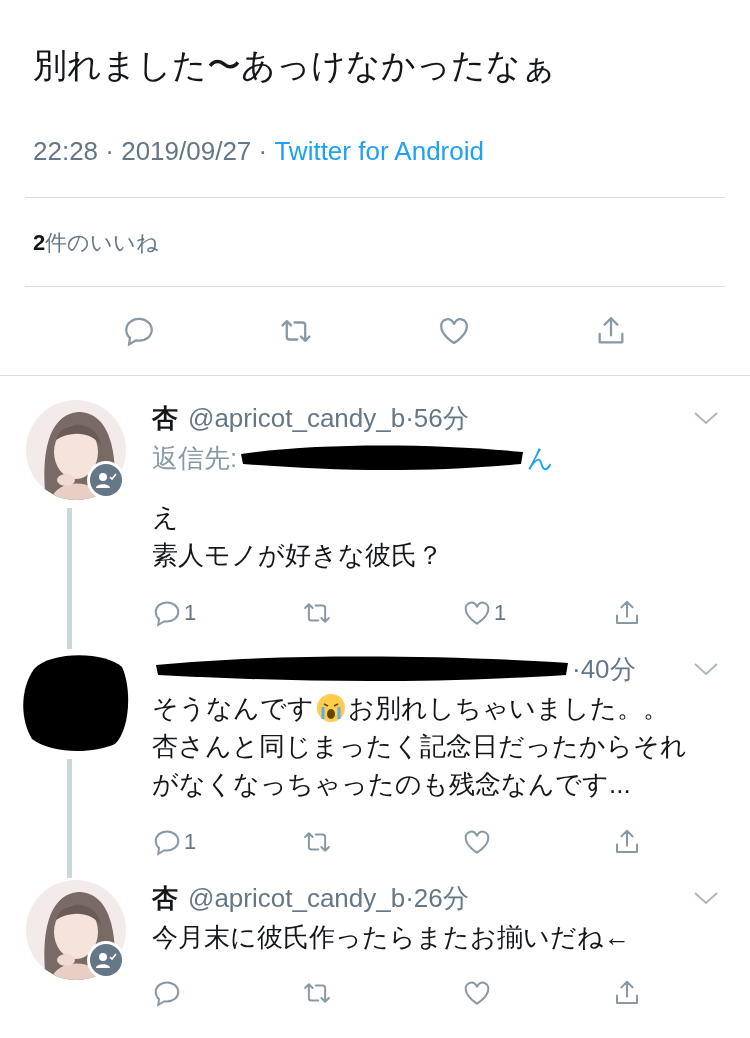 Image resolution: width=750 pixels, height=1038 pixels. What do you see at coordinates (500, 613) in the screenshot?
I see `like-count: 1` at bounding box center [500, 613].